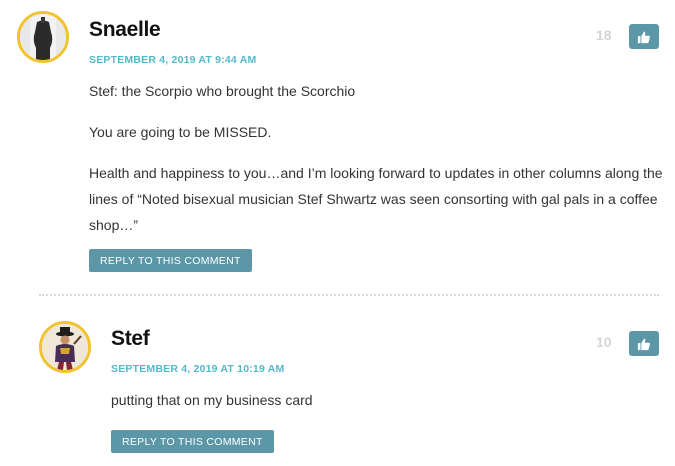 This screenshot has height=466, width=675. I want to click on comment-author: Stef, so click(130, 339).